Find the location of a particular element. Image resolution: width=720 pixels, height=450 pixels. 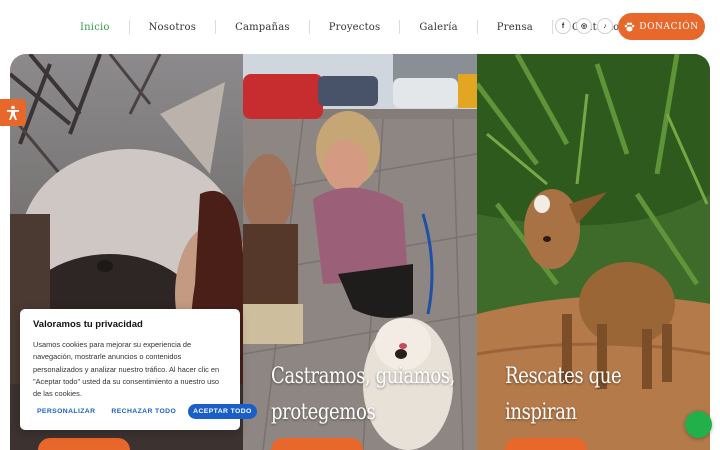

nav-item-inicio: Inicio is located at coordinates (95, 27).